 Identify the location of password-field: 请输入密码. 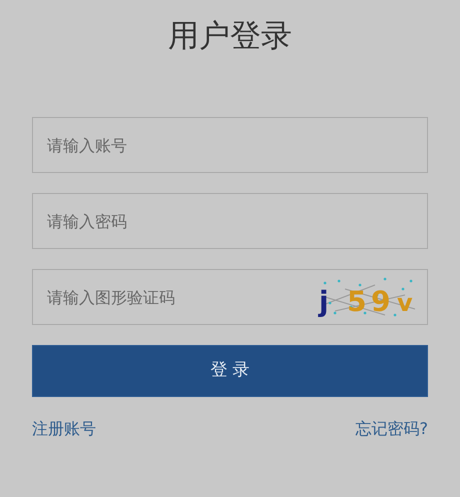
(230, 221).